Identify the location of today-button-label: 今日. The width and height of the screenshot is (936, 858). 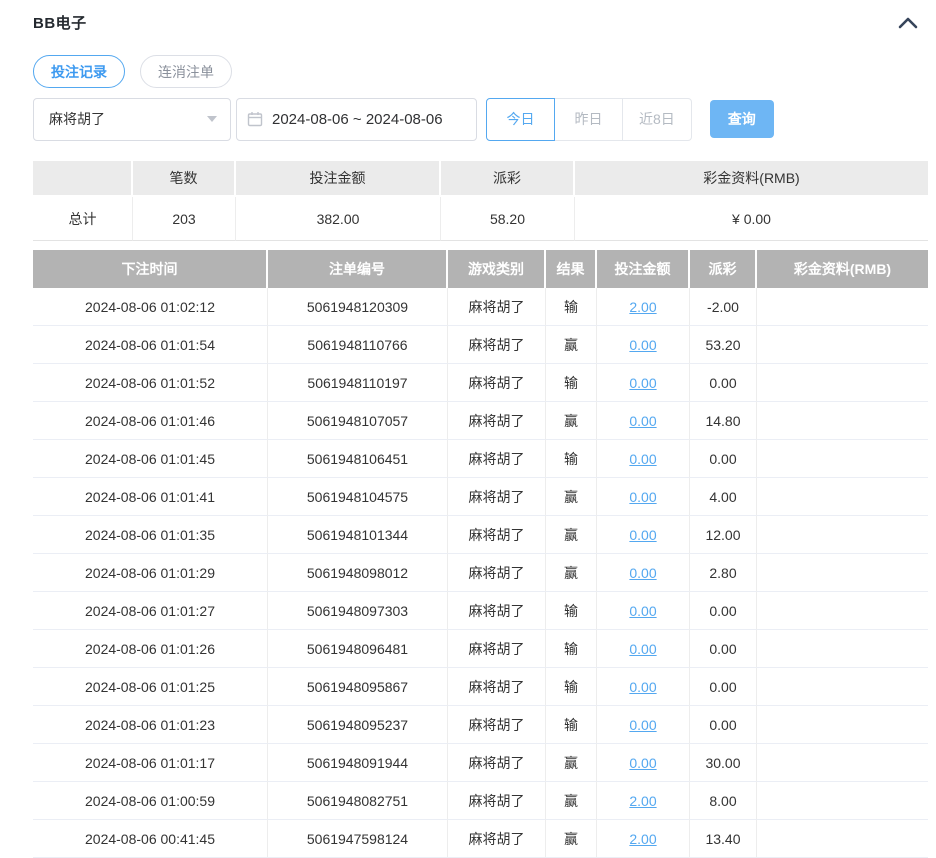
(520, 119).